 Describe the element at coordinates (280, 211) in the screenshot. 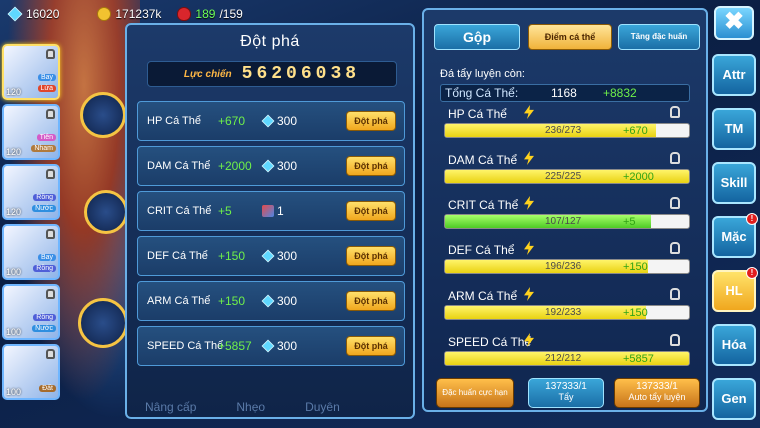

I see `cost-value: 1` at that location.